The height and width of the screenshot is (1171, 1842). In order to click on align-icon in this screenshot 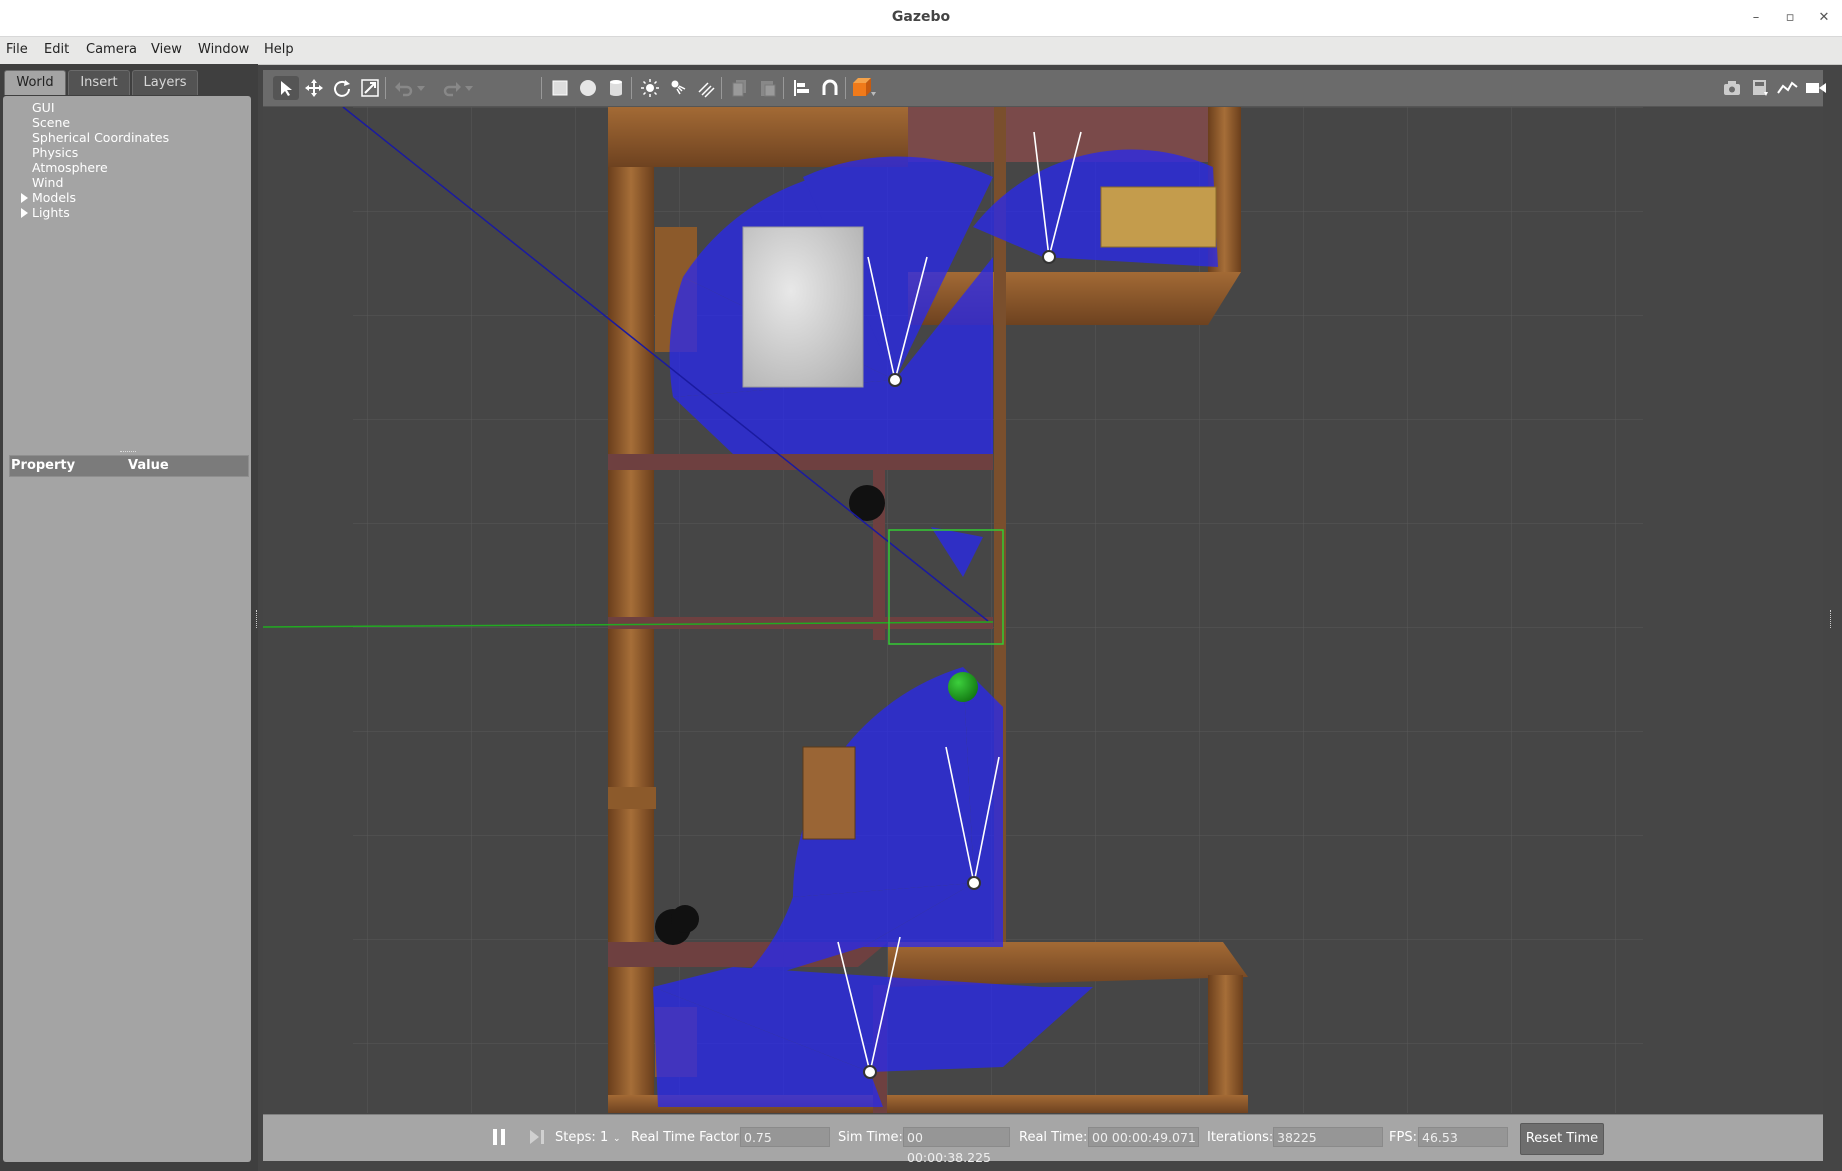, I will do `click(802, 88)`.